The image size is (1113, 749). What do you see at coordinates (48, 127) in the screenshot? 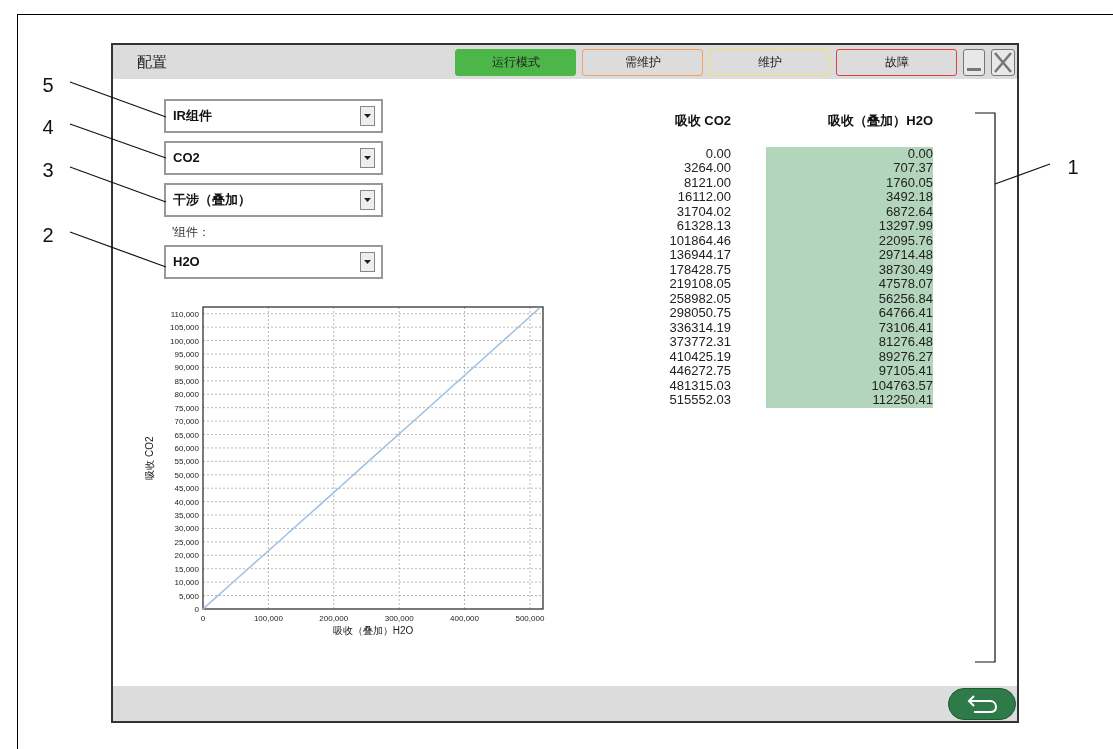
I see `callout-number: 4` at bounding box center [48, 127].